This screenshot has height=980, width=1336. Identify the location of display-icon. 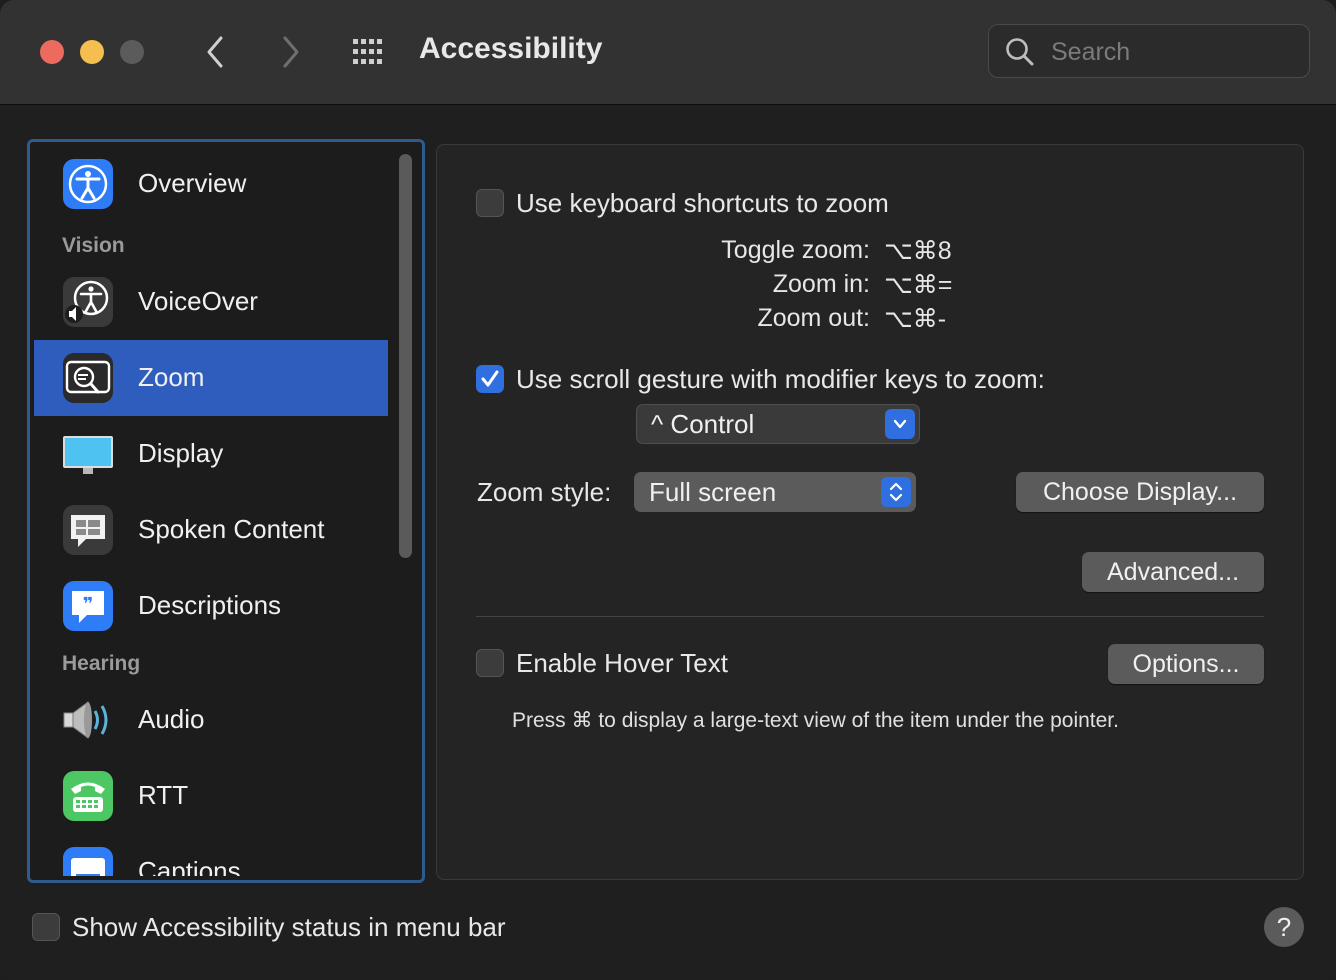
(88, 455).